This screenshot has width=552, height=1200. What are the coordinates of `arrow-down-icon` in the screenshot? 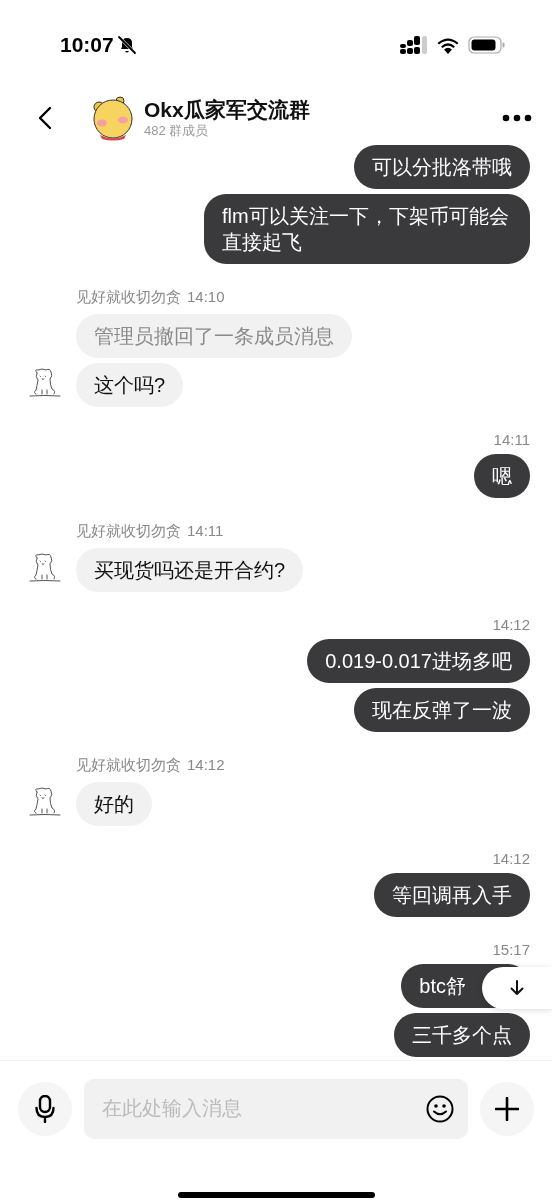 It's located at (517, 988).